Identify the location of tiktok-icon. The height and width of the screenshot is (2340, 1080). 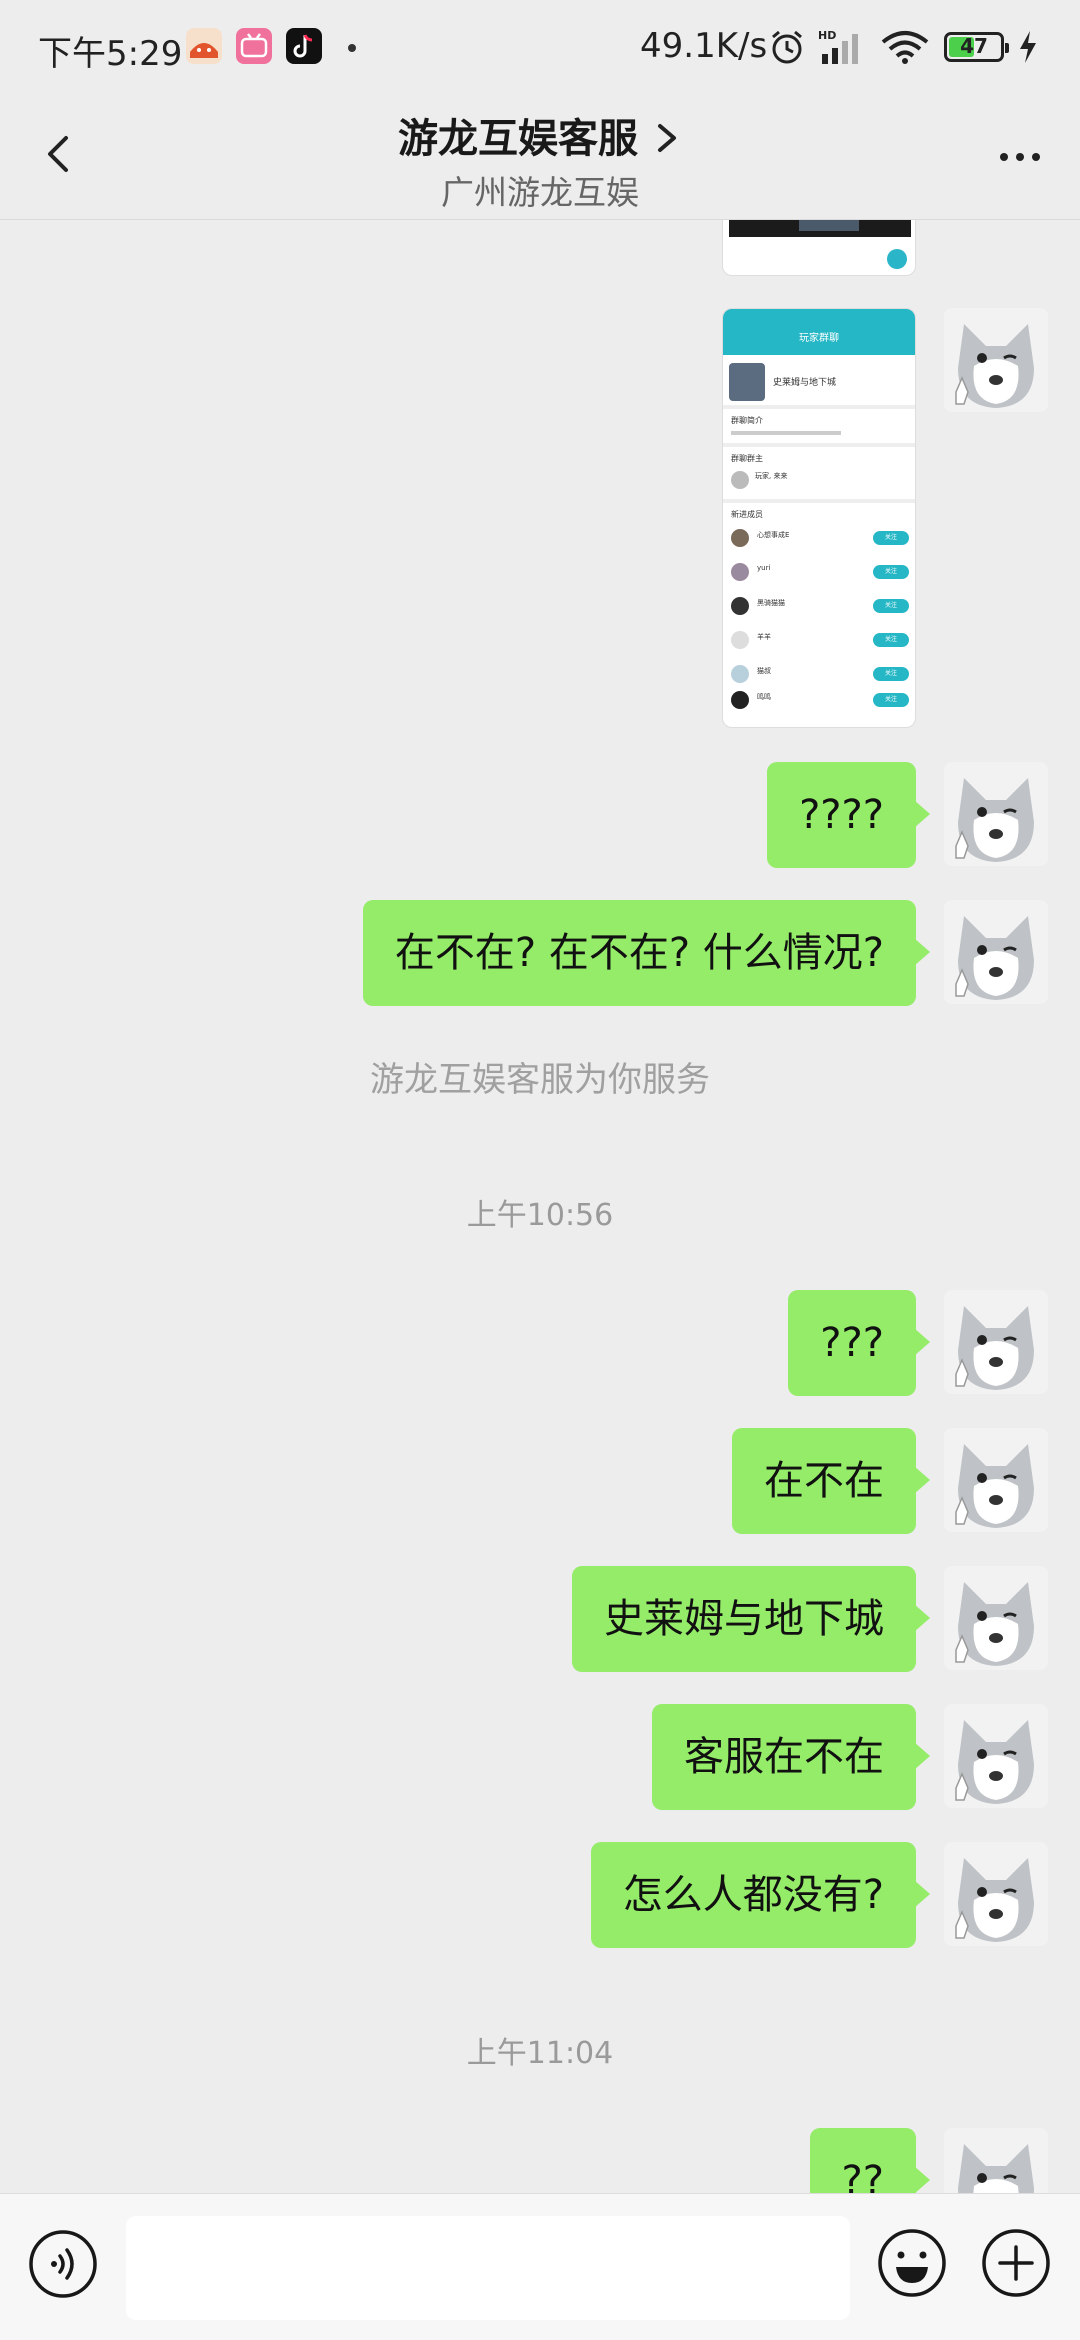
(304, 46).